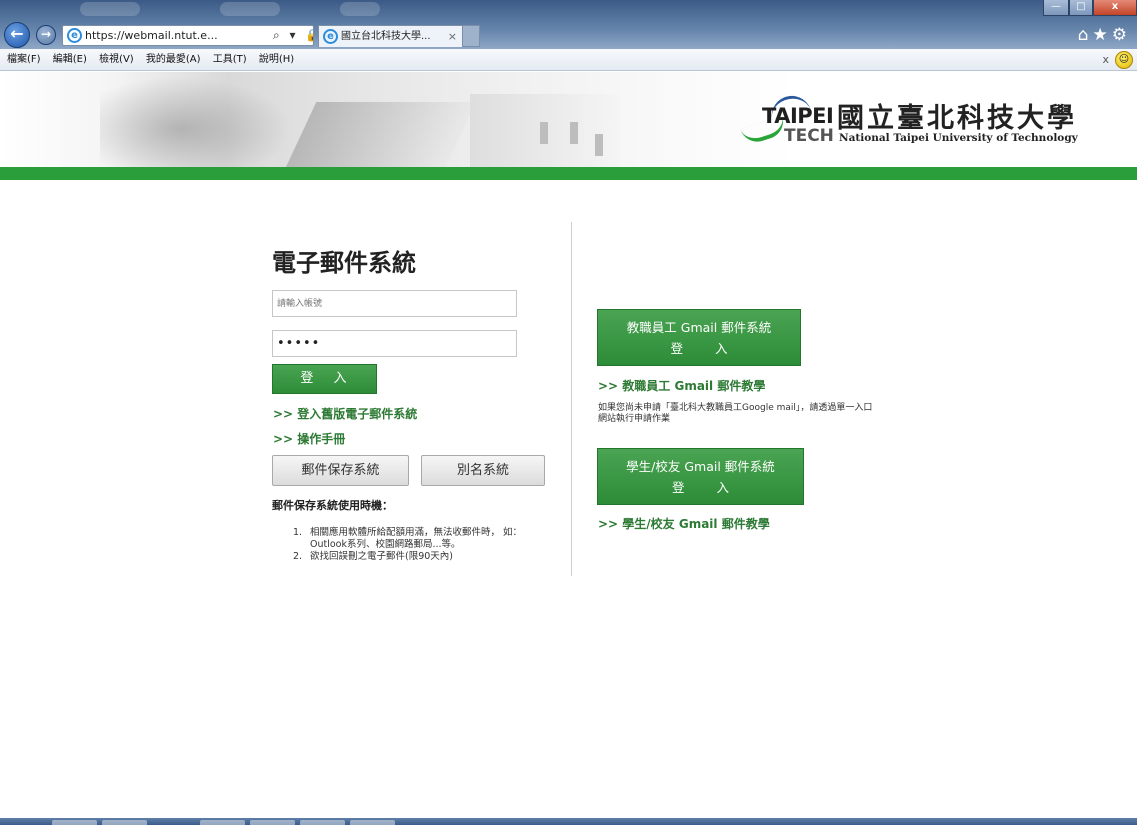  Describe the element at coordinates (298, 532) in the screenshot. I see `list-item-number: 1.` at that location.